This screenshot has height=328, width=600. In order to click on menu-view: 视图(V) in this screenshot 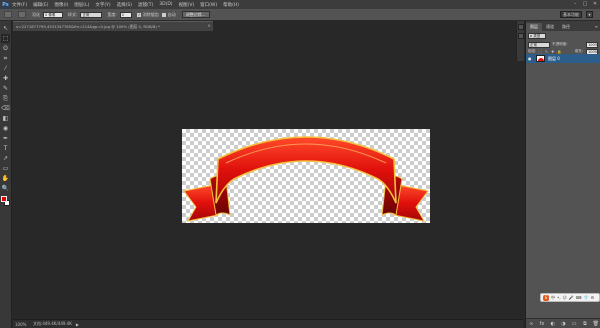, I will do `click(187, 5)`.